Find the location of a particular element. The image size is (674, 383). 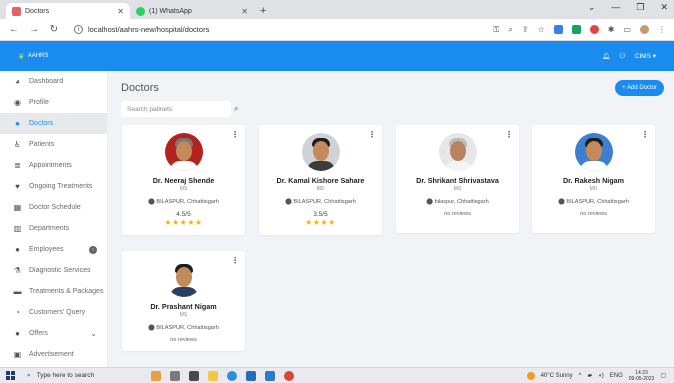

sidebar-item-advertisement: ▣ Advertisement is located at coordinates (53, 354).